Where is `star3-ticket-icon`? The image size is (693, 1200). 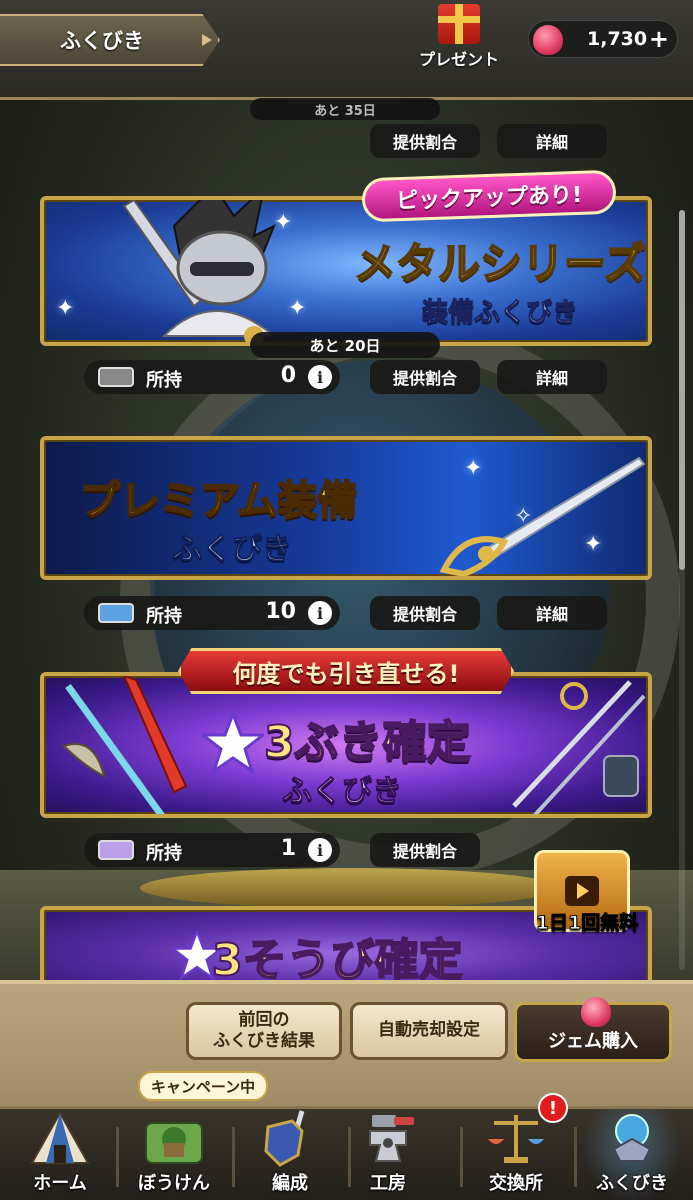 star3-ticket-icon is located at coordinates (116, 850).